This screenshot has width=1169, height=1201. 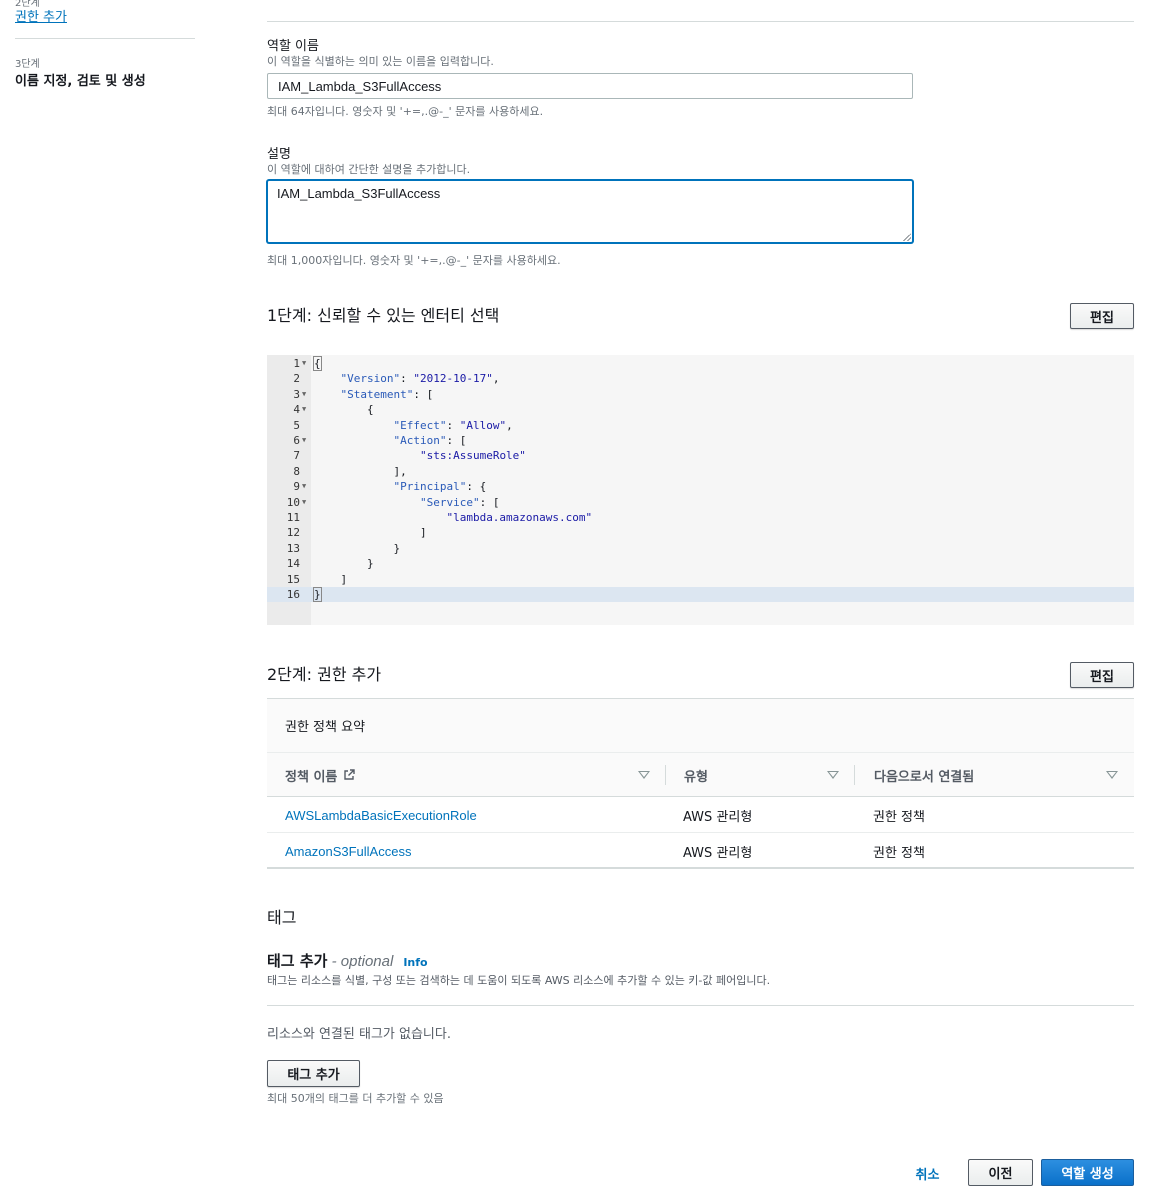 What do you see at coordinates (293, 46) in the screenshot?
I see `role-name-label: 역할 이름` at bounding box center [293, 46].